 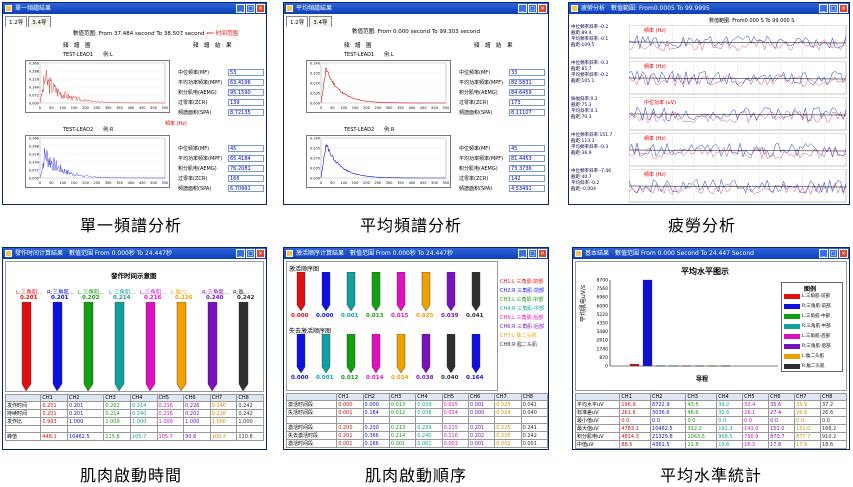 I want to click on table-cell: 持续时间, so click(x=23, y=413).